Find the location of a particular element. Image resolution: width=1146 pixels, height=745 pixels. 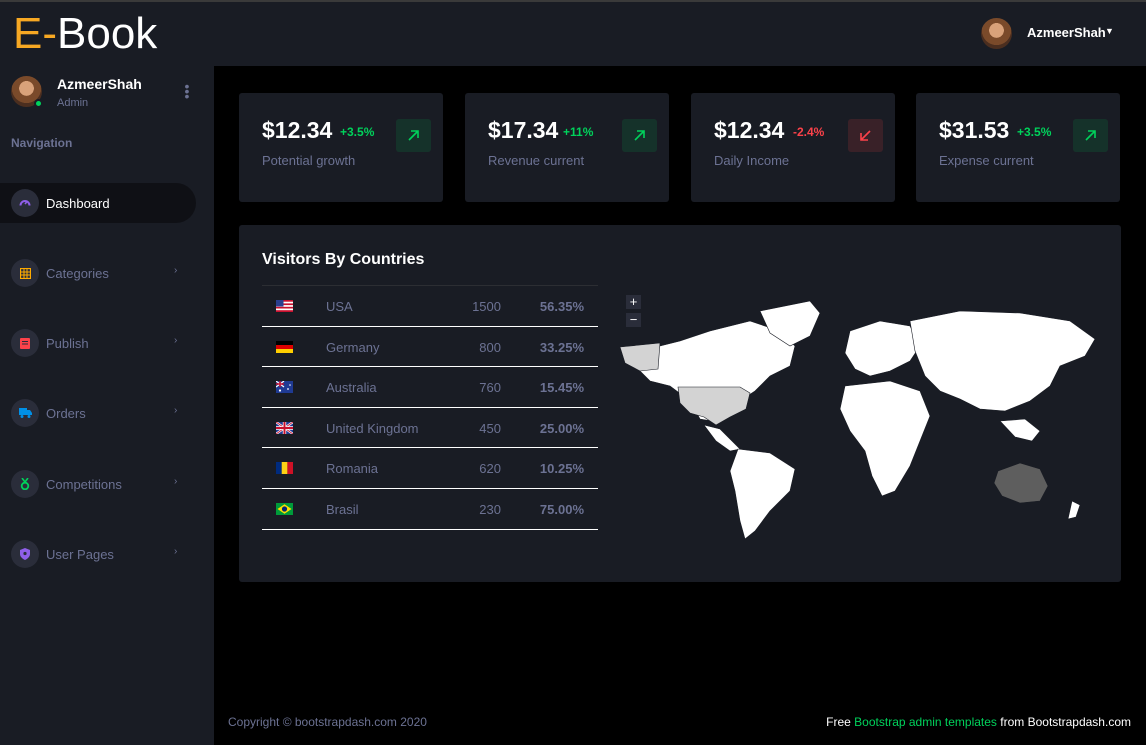

stat-card: $17.34 +11% Revenue current is located at coordinates (567, 147).